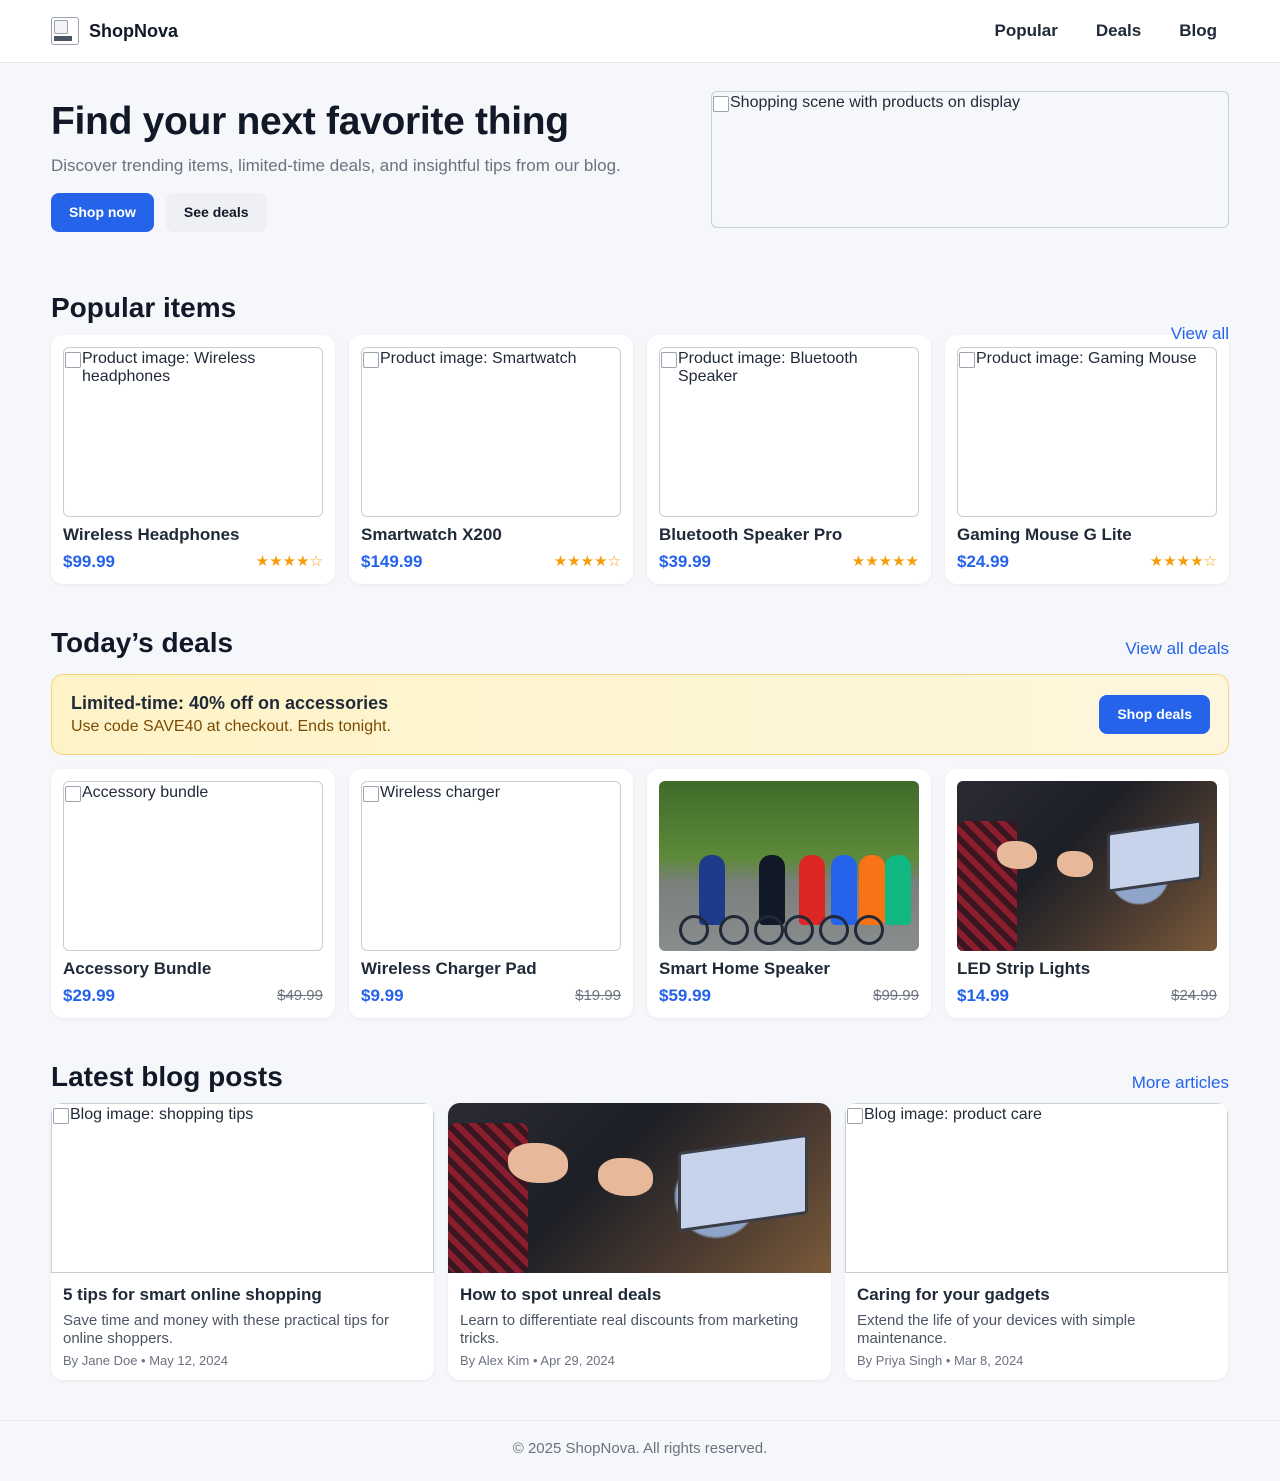 The image size is (1280, 1481). What do you see at coordinates (310, 121) in the screenshot?
I see `hero-title: Find your next favorite thing` at bounding box center [310, 121].